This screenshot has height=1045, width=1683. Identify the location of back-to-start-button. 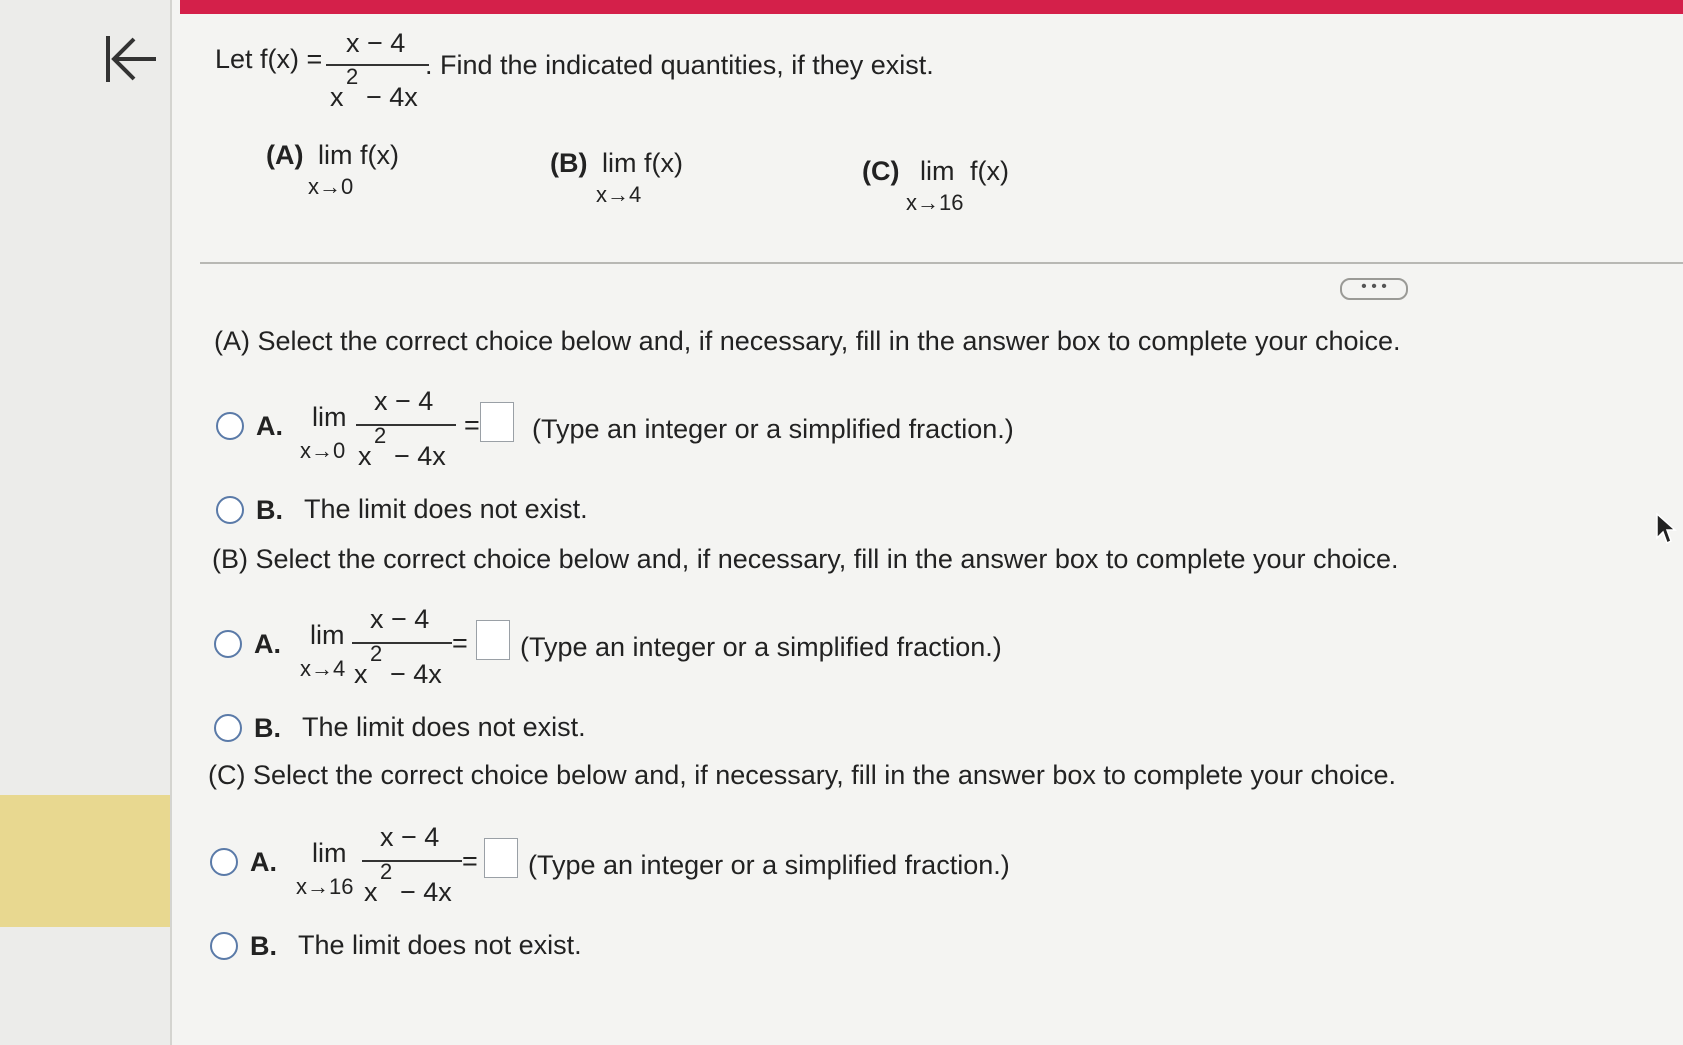
(131, 59).